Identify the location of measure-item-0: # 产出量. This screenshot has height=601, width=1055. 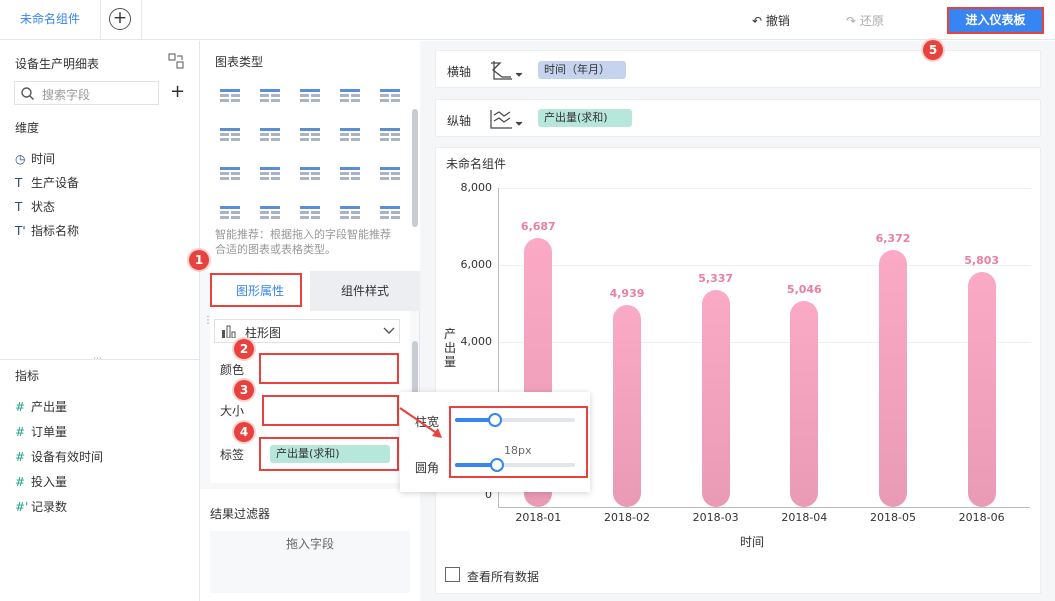
(41, 406).